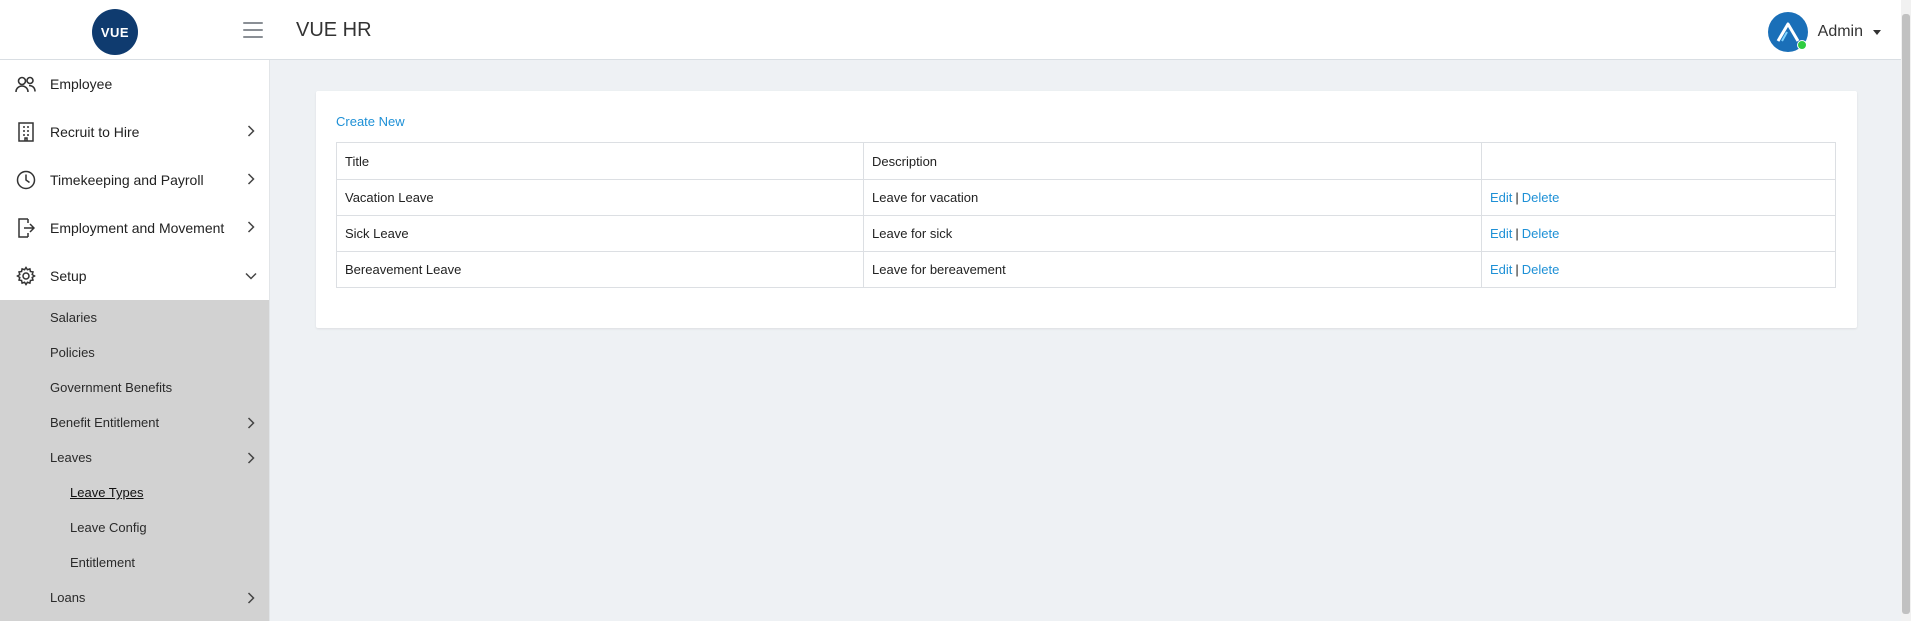  What do you see at coordinates (72, 352) in the screenshot?
I see `submenu-label: Policies` at bounding box center [72, 352].